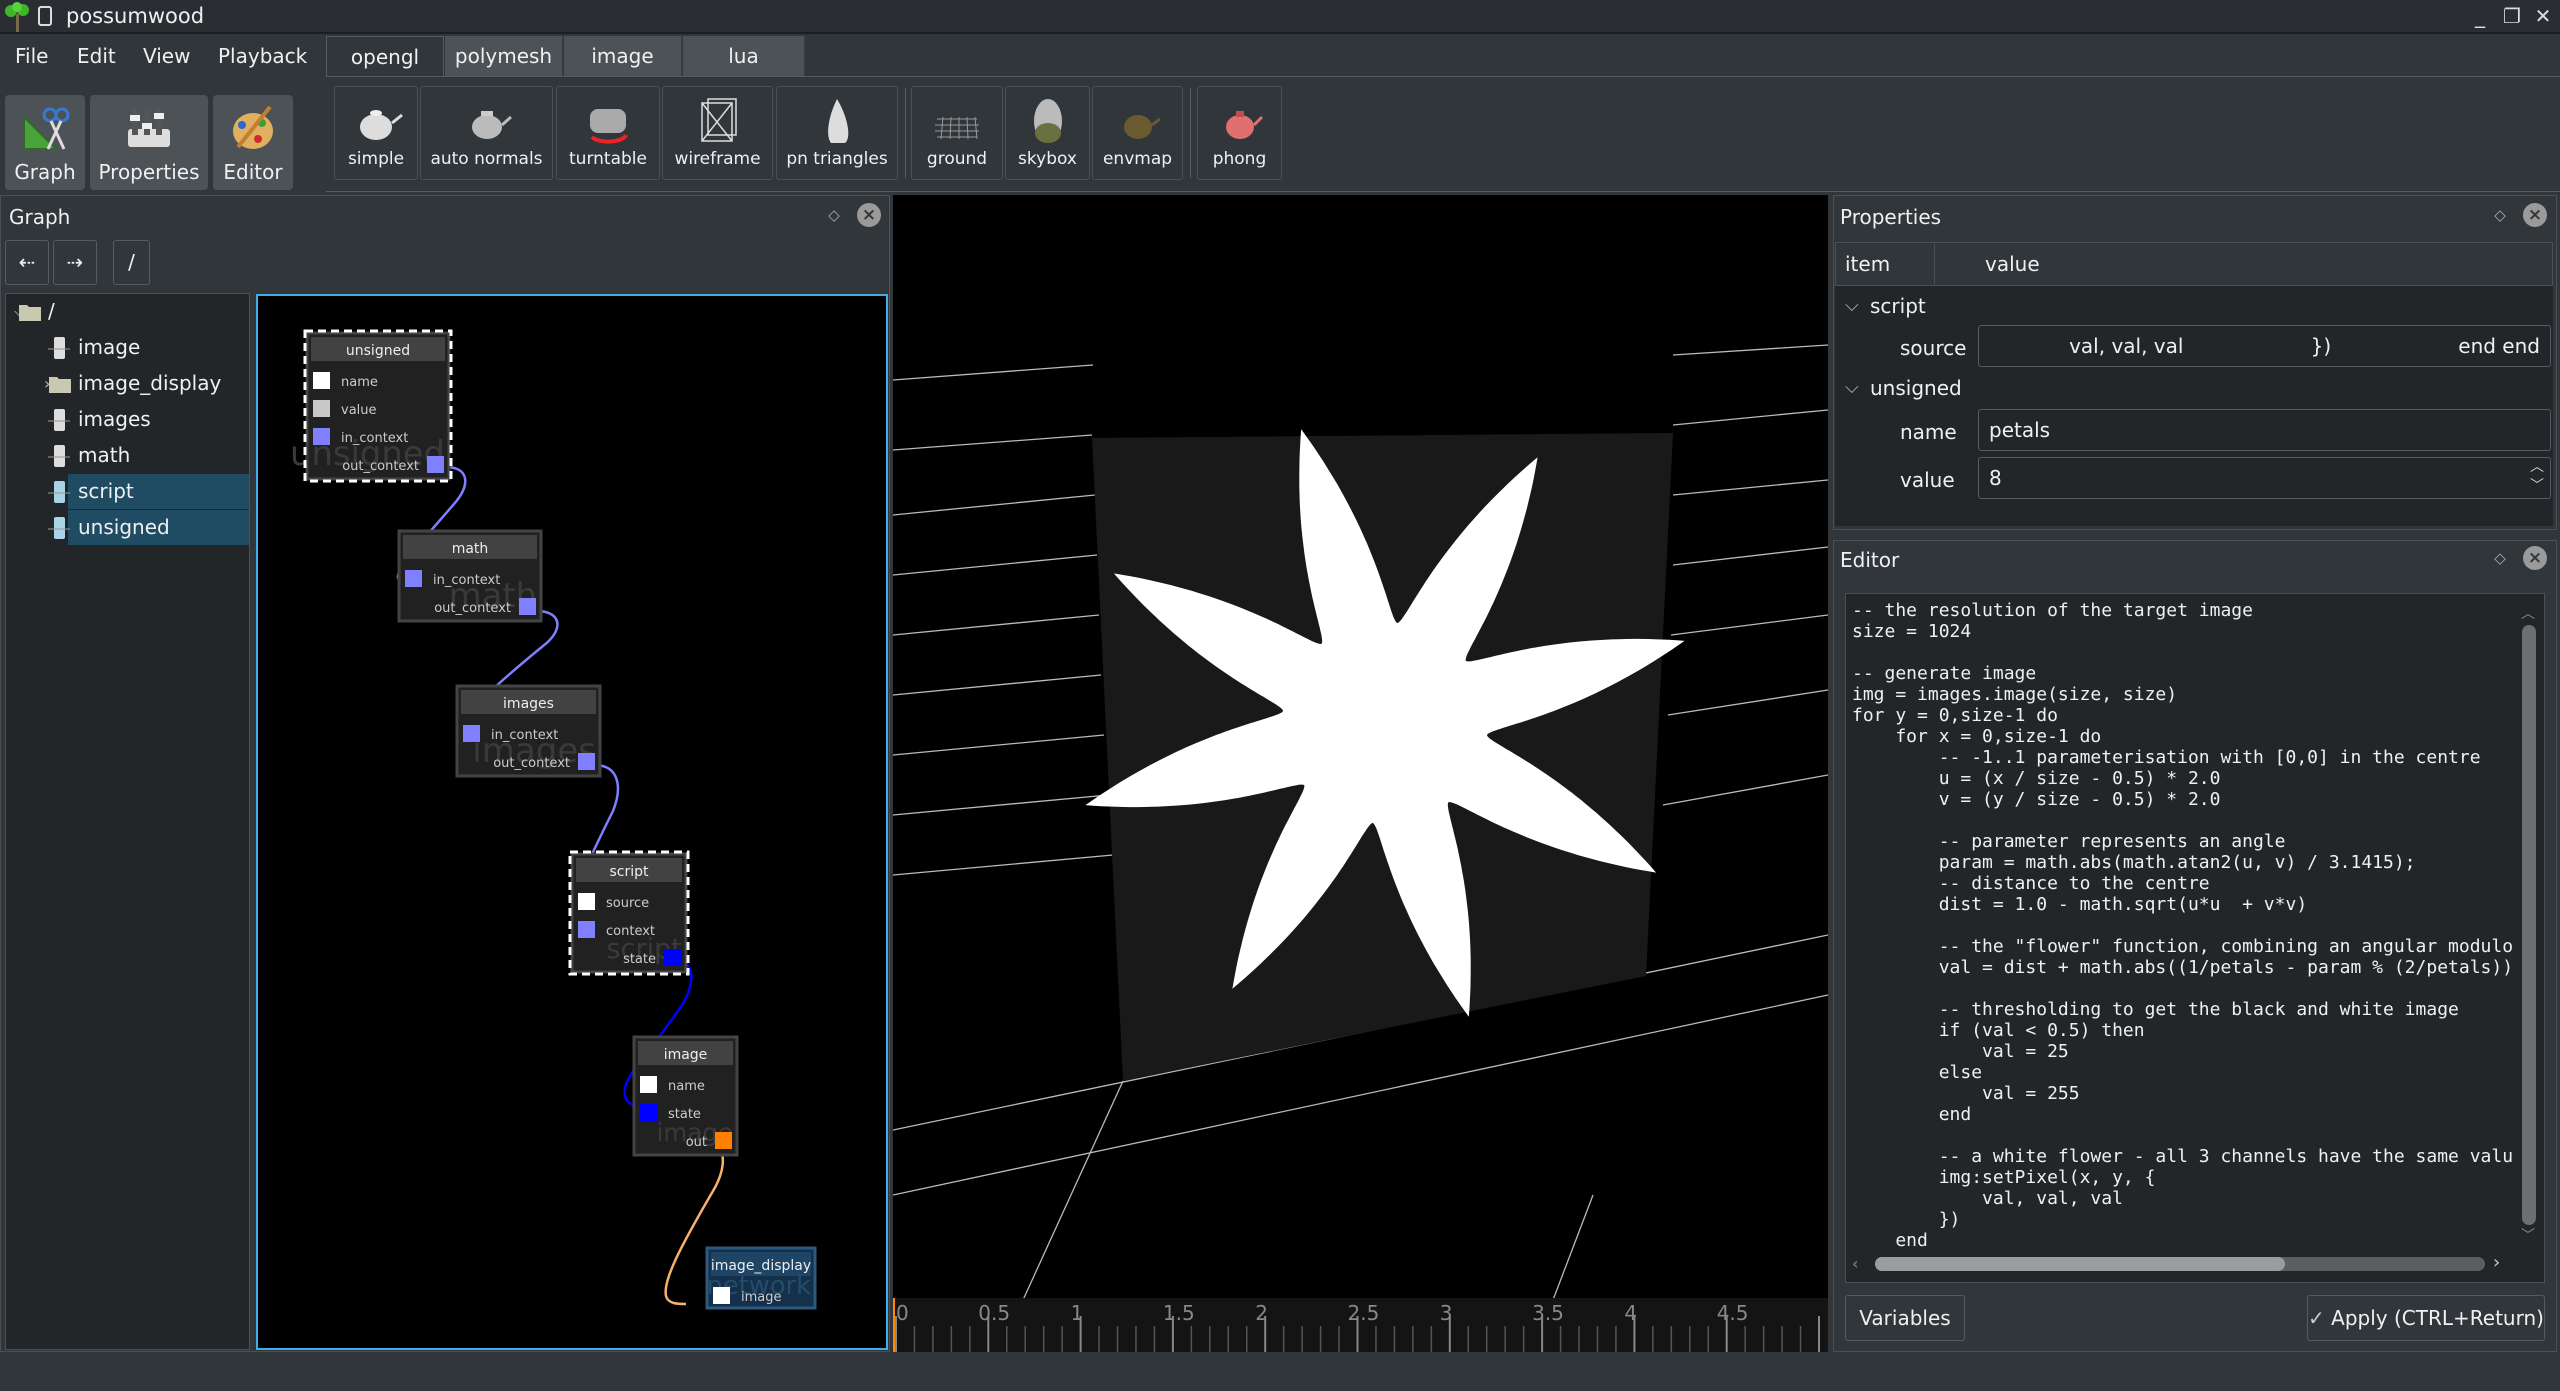 The width and height of the screenshot is (2560, 1391). What do you see at coordinates (148, 527) in the screenshot?
I see `tree-item-unsigned: unsigned` at bounding box center [148, 527].